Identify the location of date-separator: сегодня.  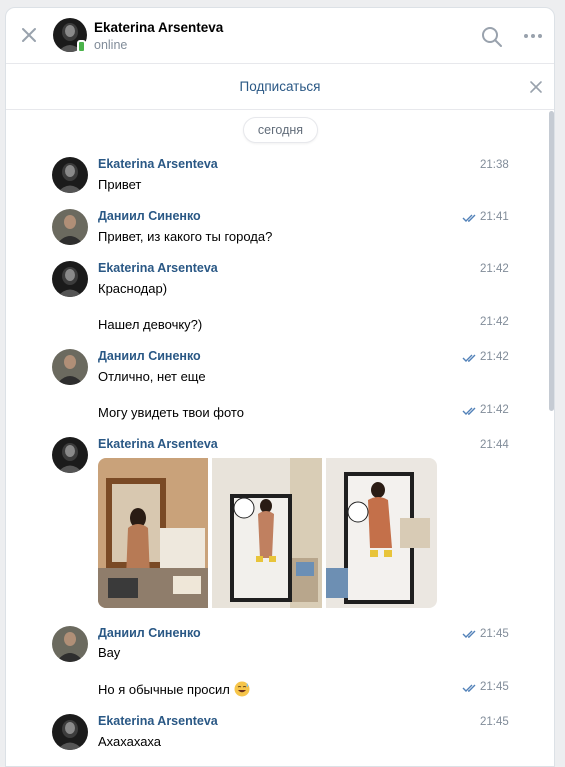
(280, 130).